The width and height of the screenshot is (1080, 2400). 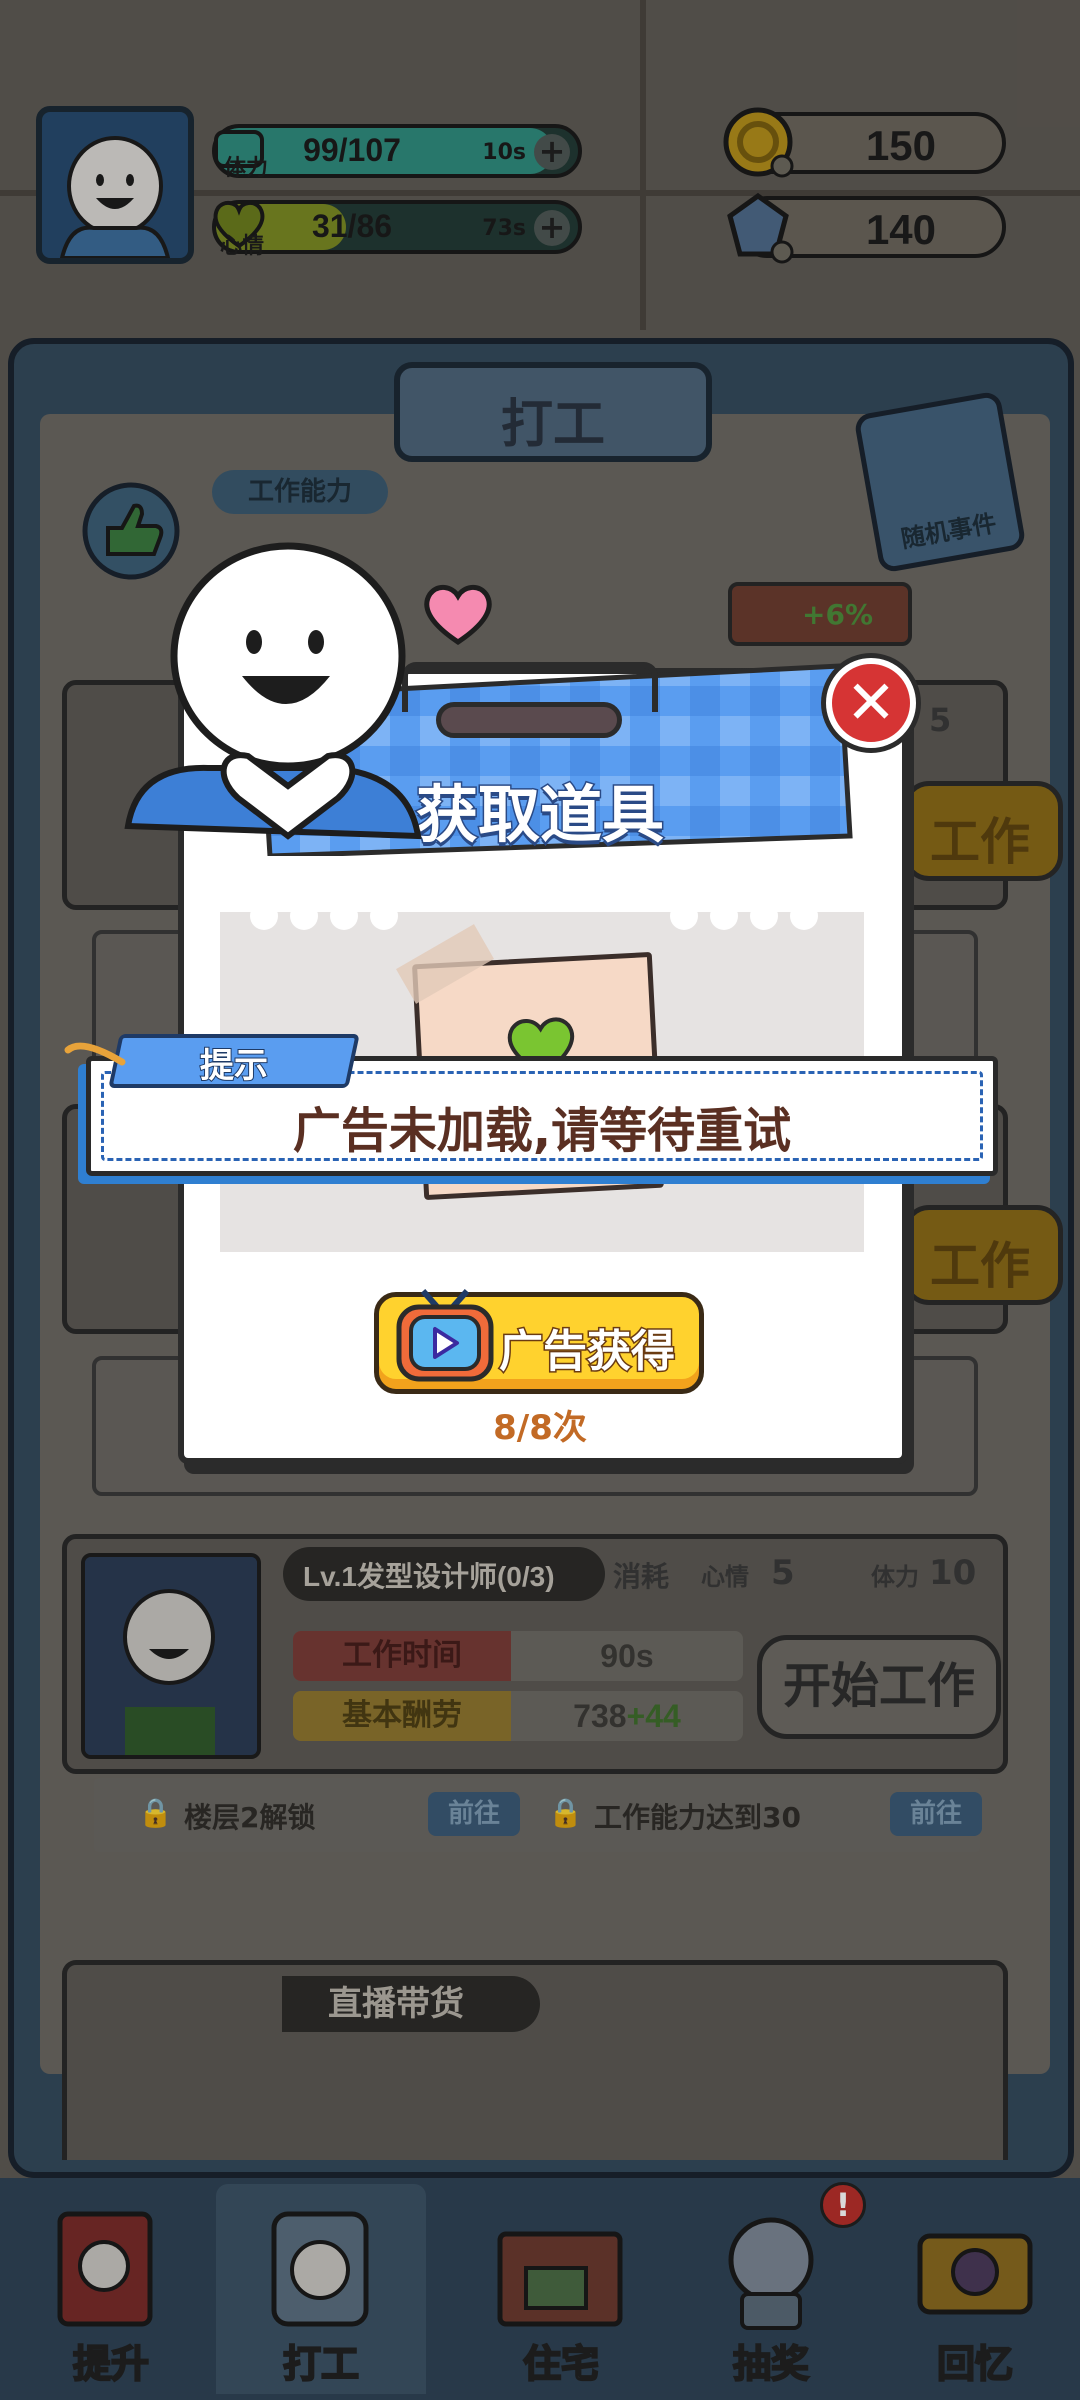 I want to click on pin-icon, so click(x=95, y=1054).